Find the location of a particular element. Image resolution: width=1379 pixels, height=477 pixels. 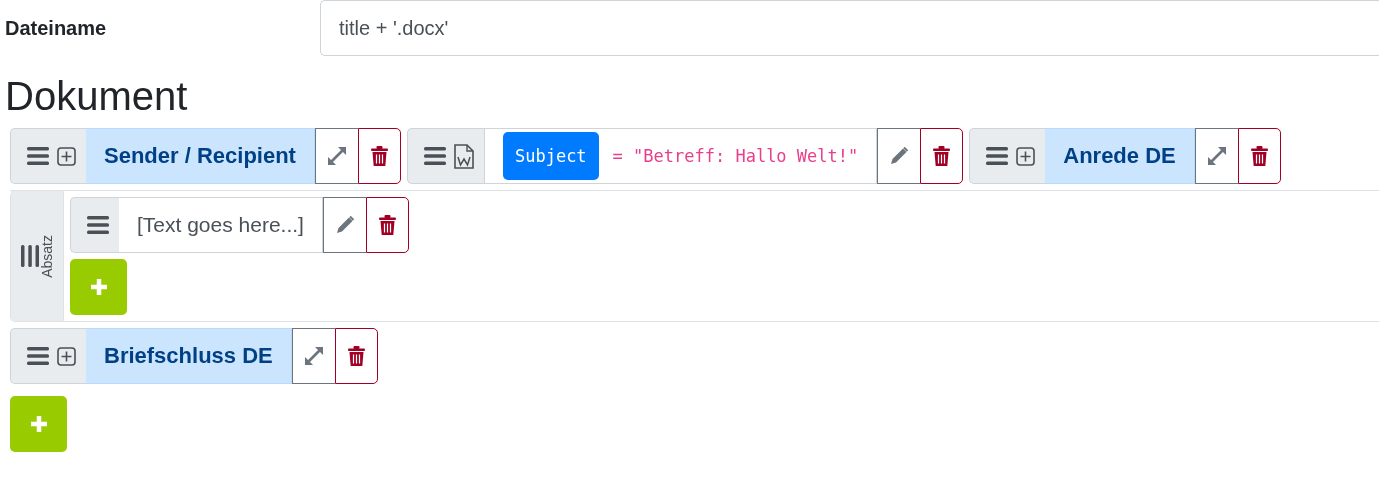

word-document-icon is located at coordinates (463, 156).